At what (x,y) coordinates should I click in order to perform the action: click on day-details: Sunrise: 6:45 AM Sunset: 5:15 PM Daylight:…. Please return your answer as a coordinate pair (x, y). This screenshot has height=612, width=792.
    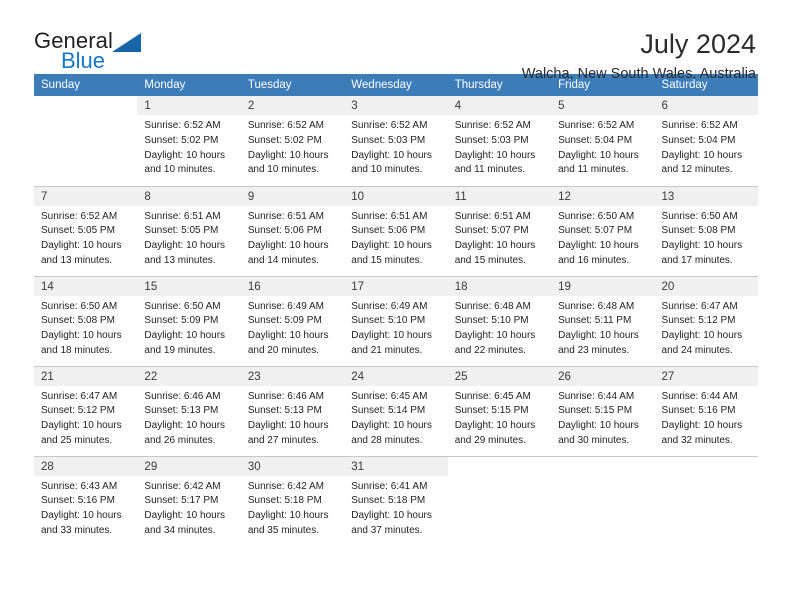
    Looking at the image, I should click on (499, 417).